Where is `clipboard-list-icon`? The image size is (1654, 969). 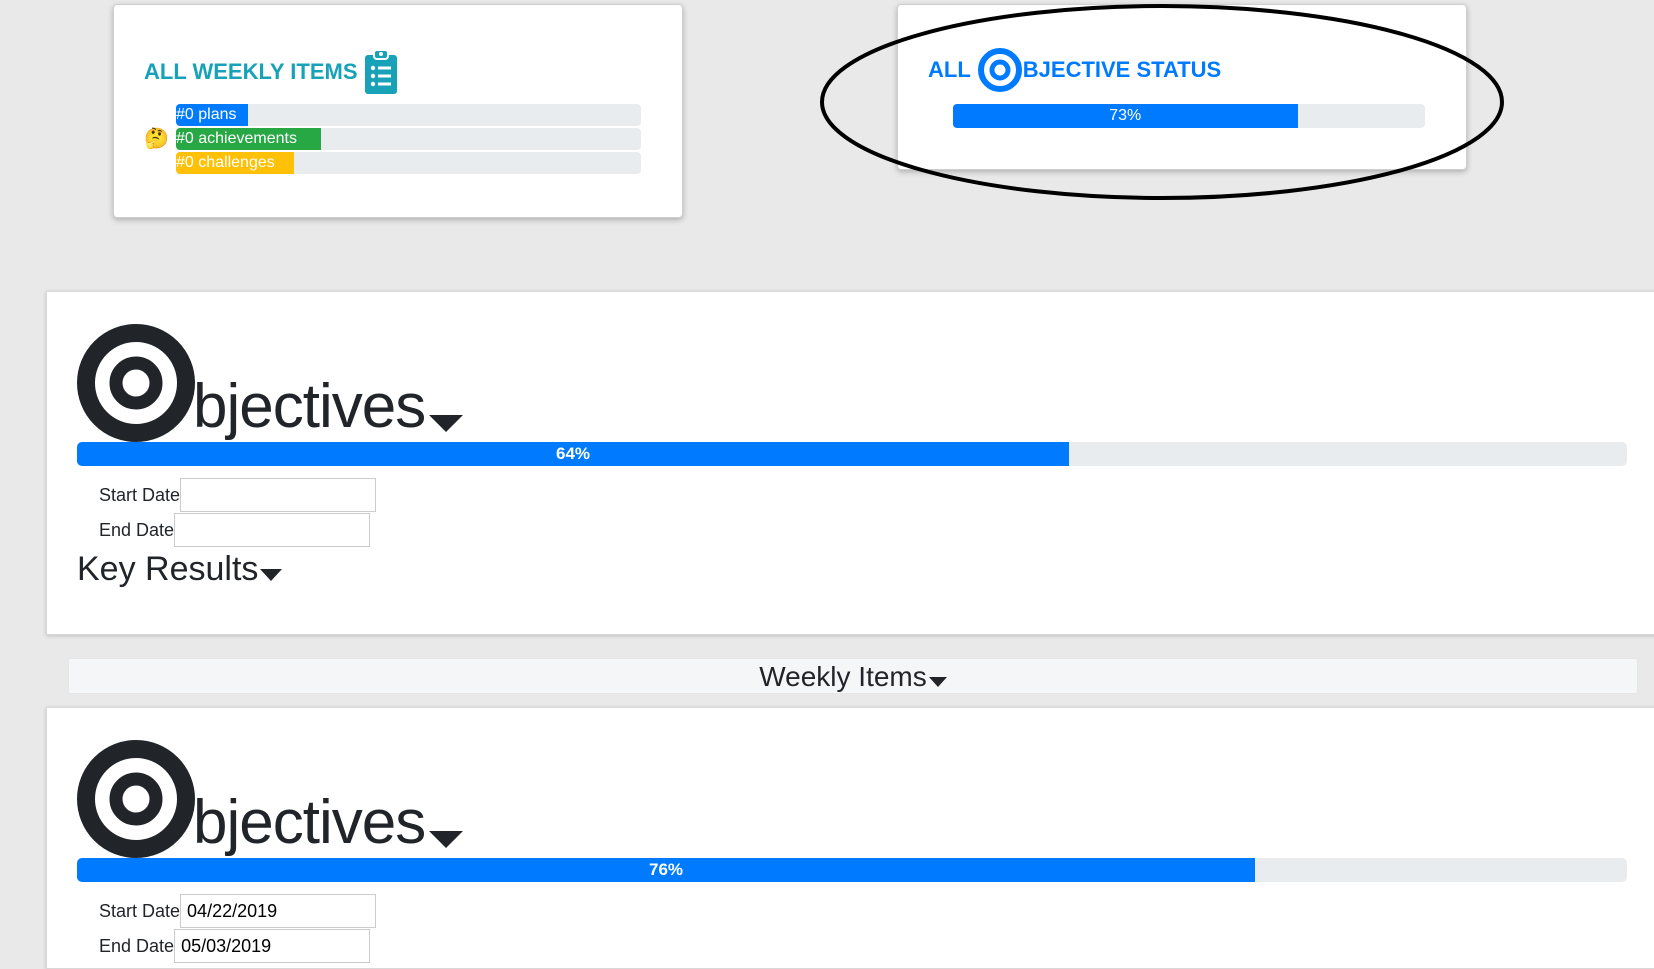 clipboard-list-icon is located at coordinates (380, 71).